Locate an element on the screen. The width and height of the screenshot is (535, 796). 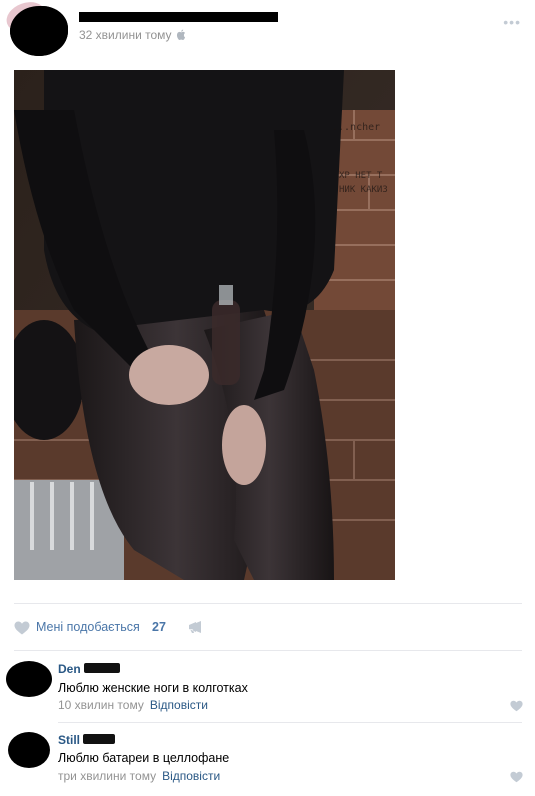
comment-author-name: Den is located at coordinates (69, 669).